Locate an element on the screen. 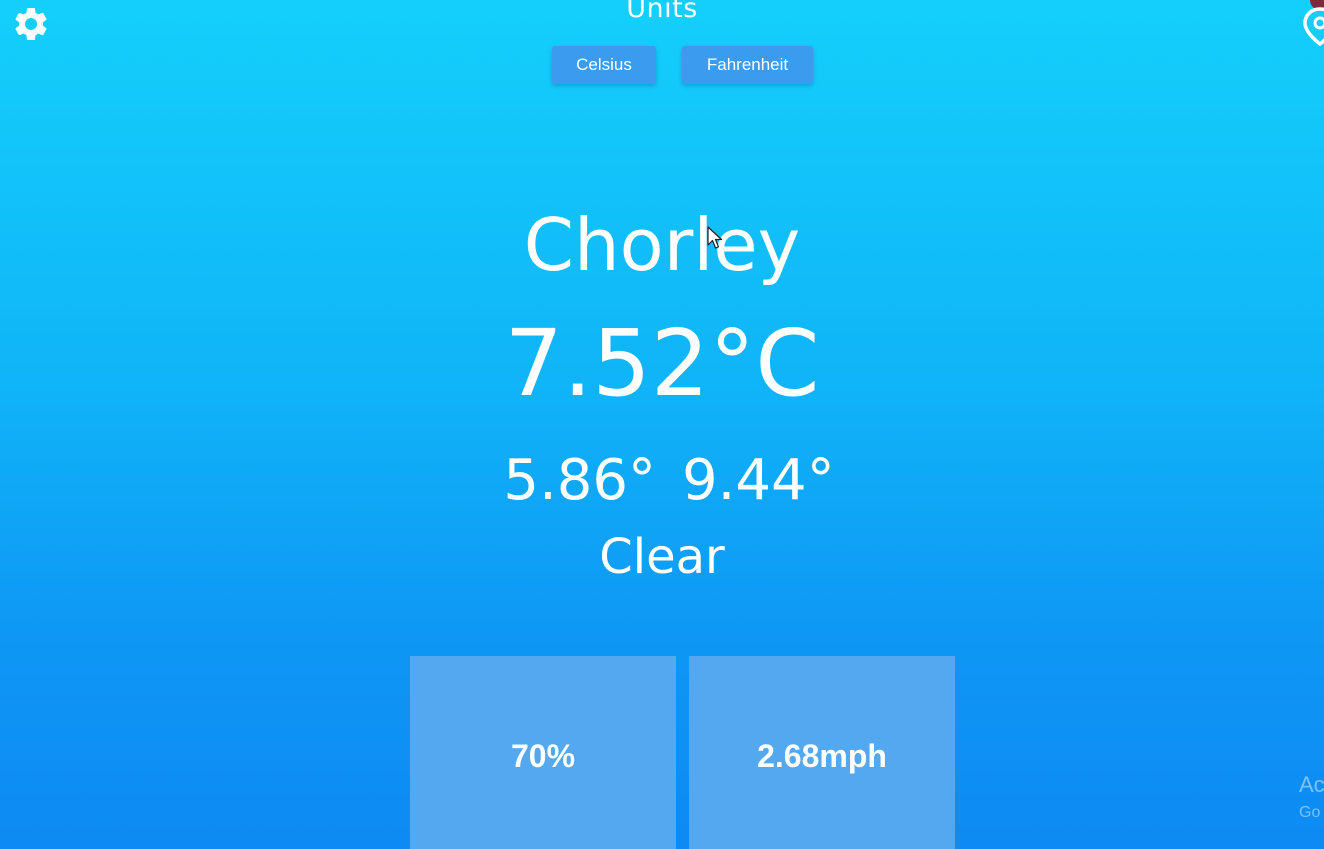 This screenshot has height=849, width=1324. mouse-cursor is located at coordinates (715, 240).